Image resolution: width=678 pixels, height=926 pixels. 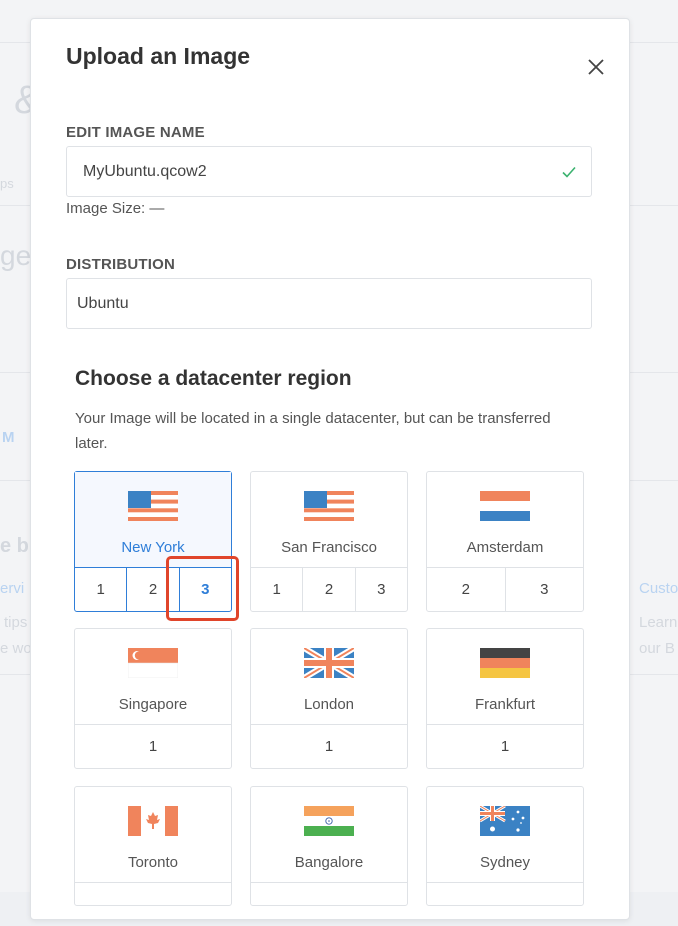 What do you see at coordinates (135, 132) in the screenshot?
I see `image-name-label: EDIT IMAGE NAME` at bounding box center [135, 132].